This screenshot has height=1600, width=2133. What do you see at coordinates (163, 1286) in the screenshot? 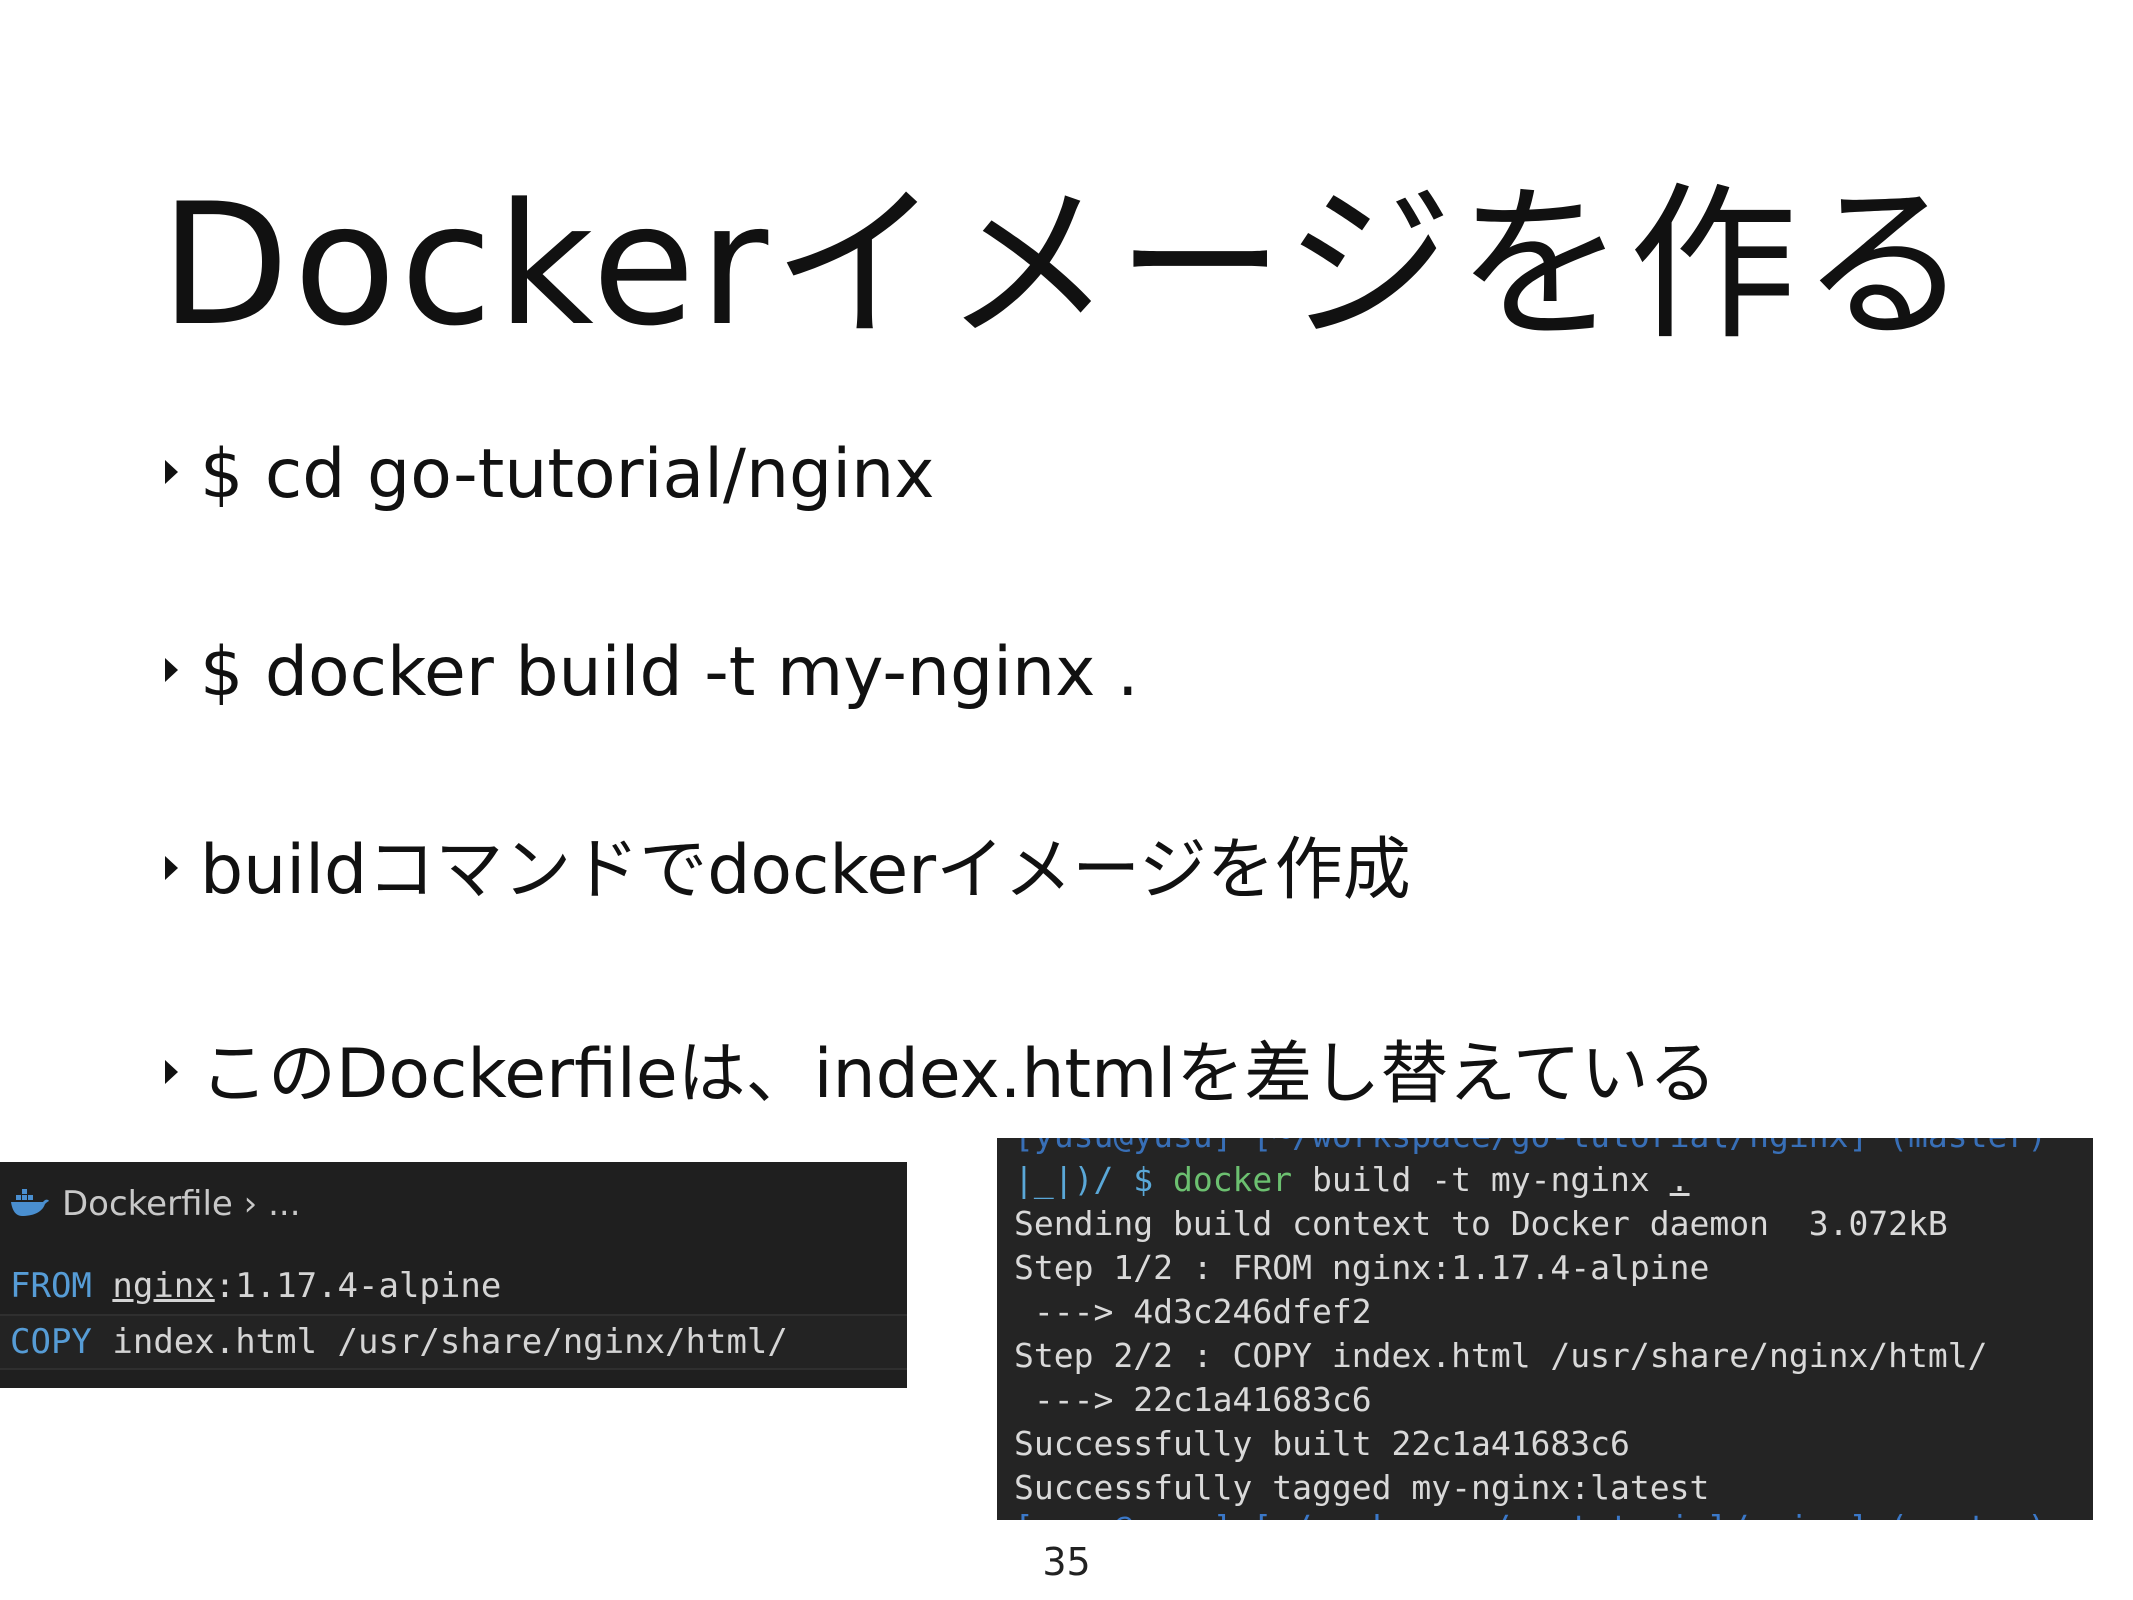
I see `code-arg: nginx` at bounding box center [163, 1286].